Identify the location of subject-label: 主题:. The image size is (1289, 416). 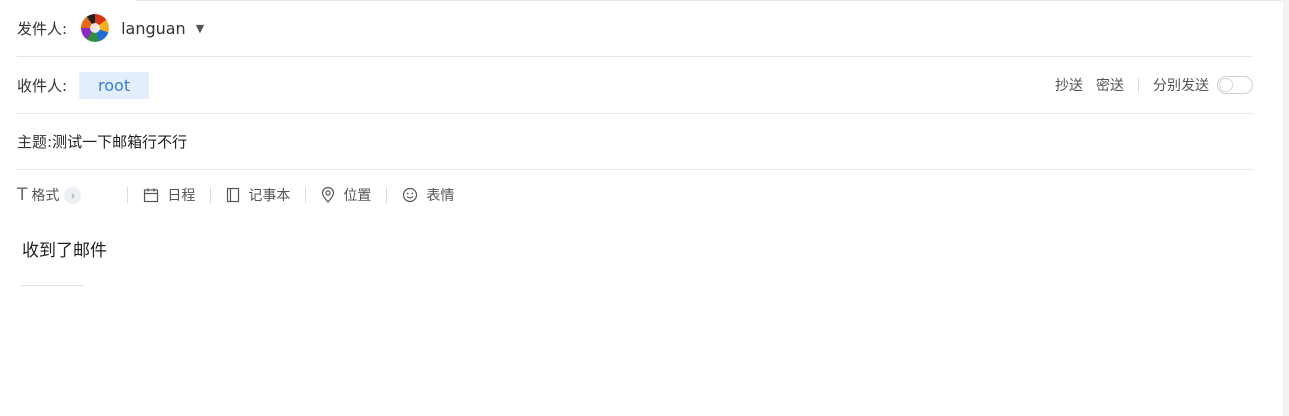
(35, 142).